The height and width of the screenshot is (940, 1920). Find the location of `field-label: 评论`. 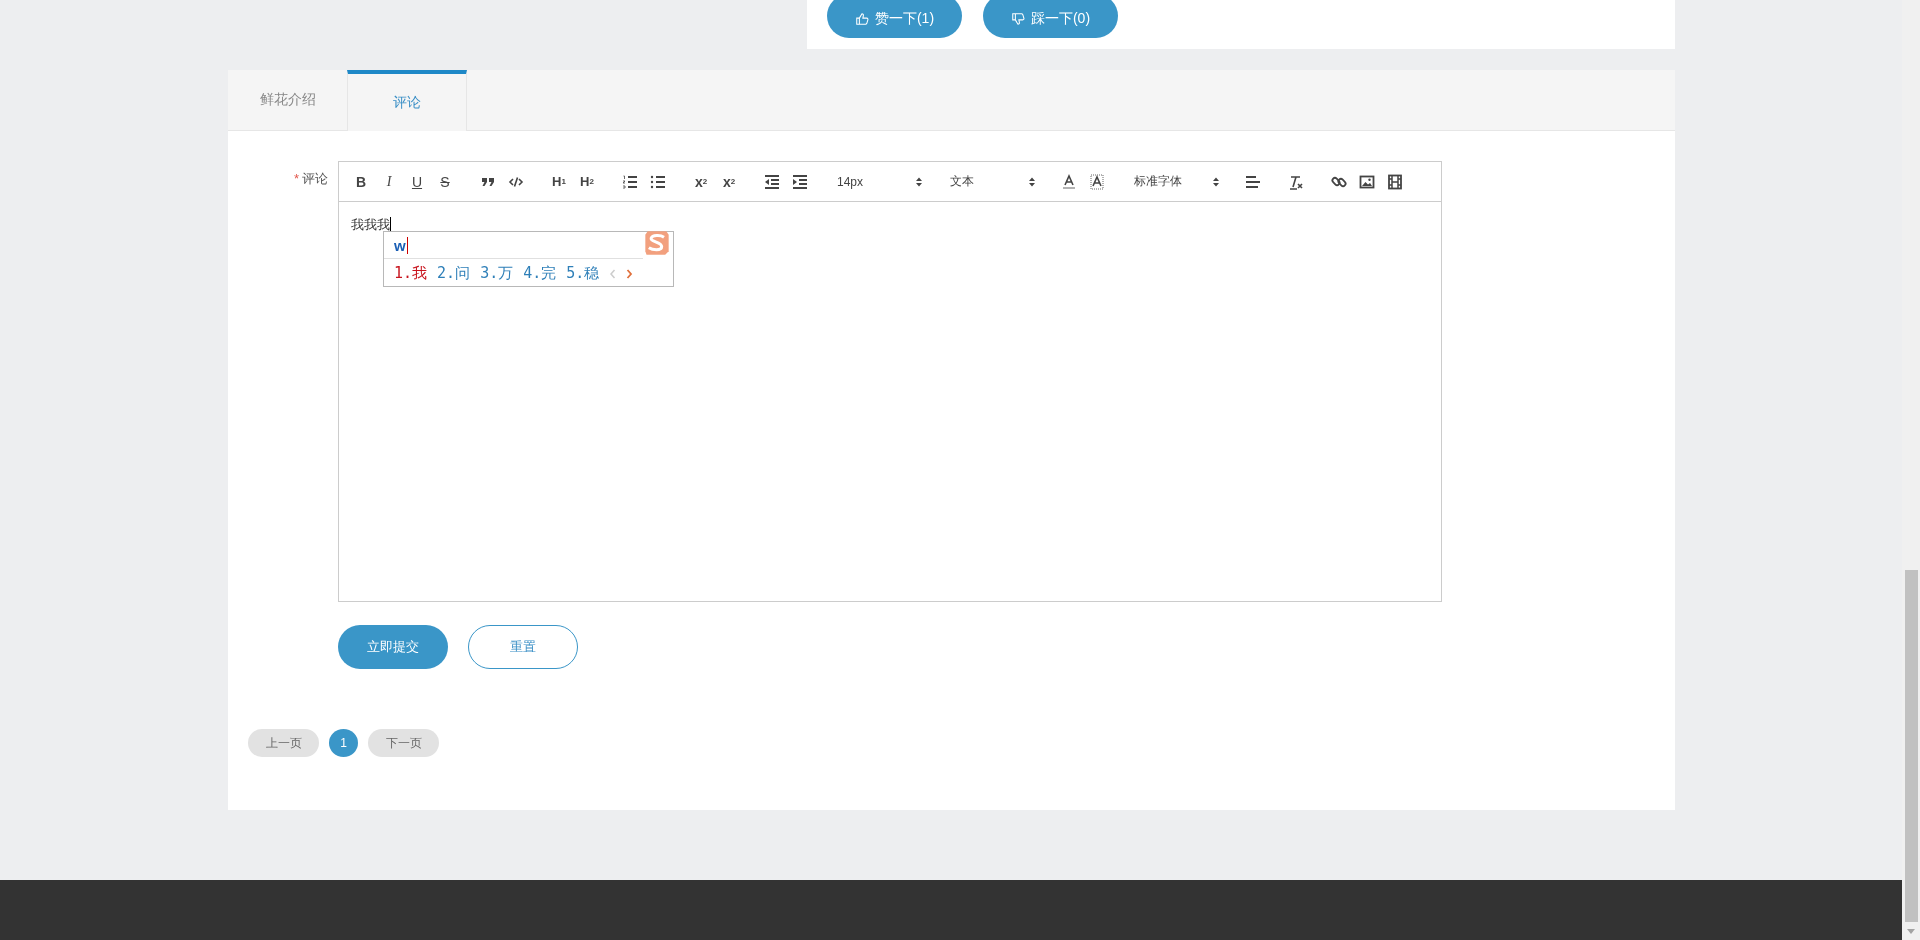

field-label: 评论 is located at coordinates (315, 179).